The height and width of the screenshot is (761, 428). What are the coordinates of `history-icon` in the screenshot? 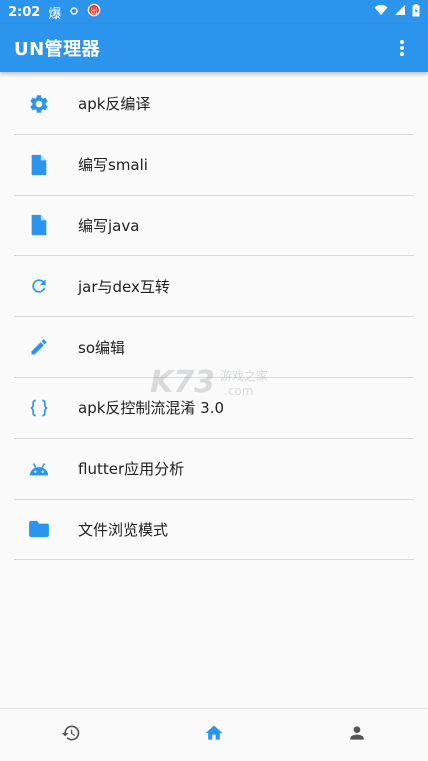 It's located at (71, 735).